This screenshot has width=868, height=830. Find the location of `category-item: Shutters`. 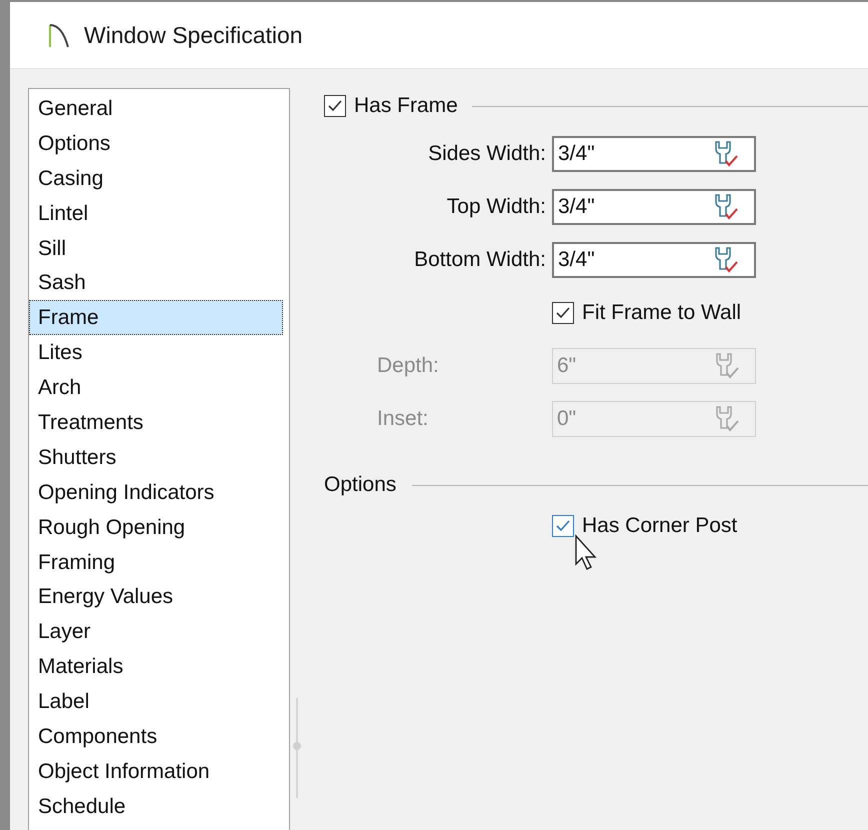

category-item: Shutters is located at coordinates (156, 457).